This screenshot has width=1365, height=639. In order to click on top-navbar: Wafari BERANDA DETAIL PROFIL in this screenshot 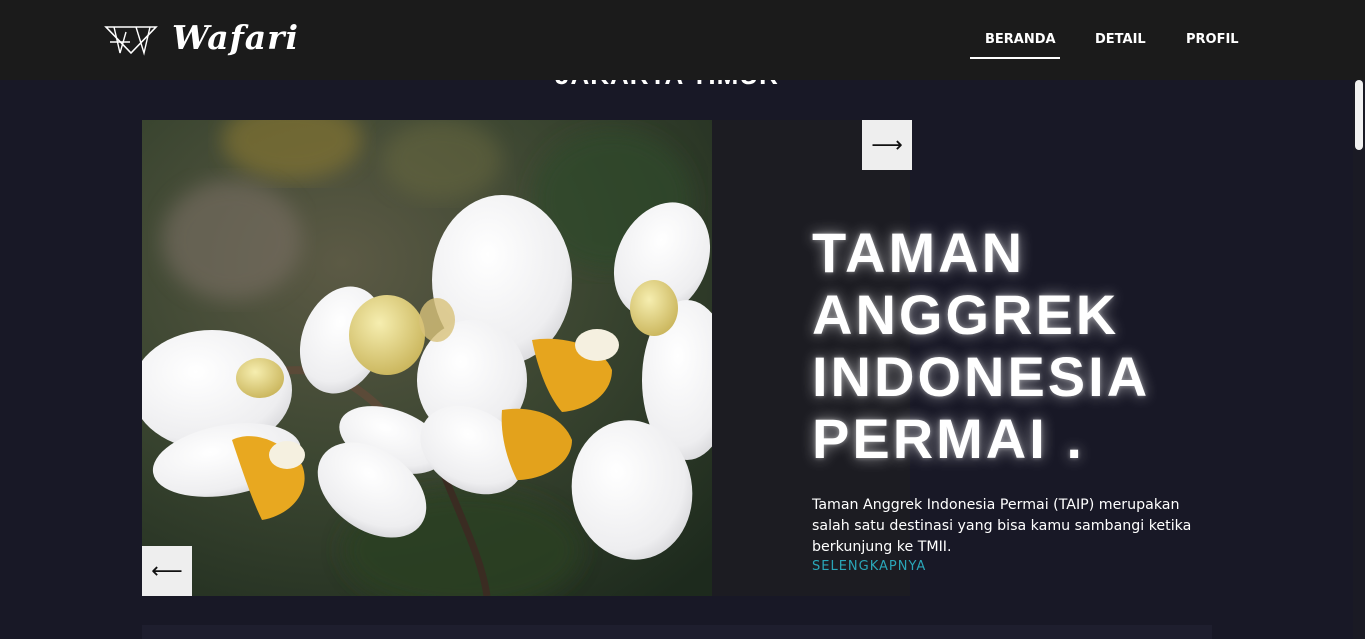, I will do `click(682, 40)`.